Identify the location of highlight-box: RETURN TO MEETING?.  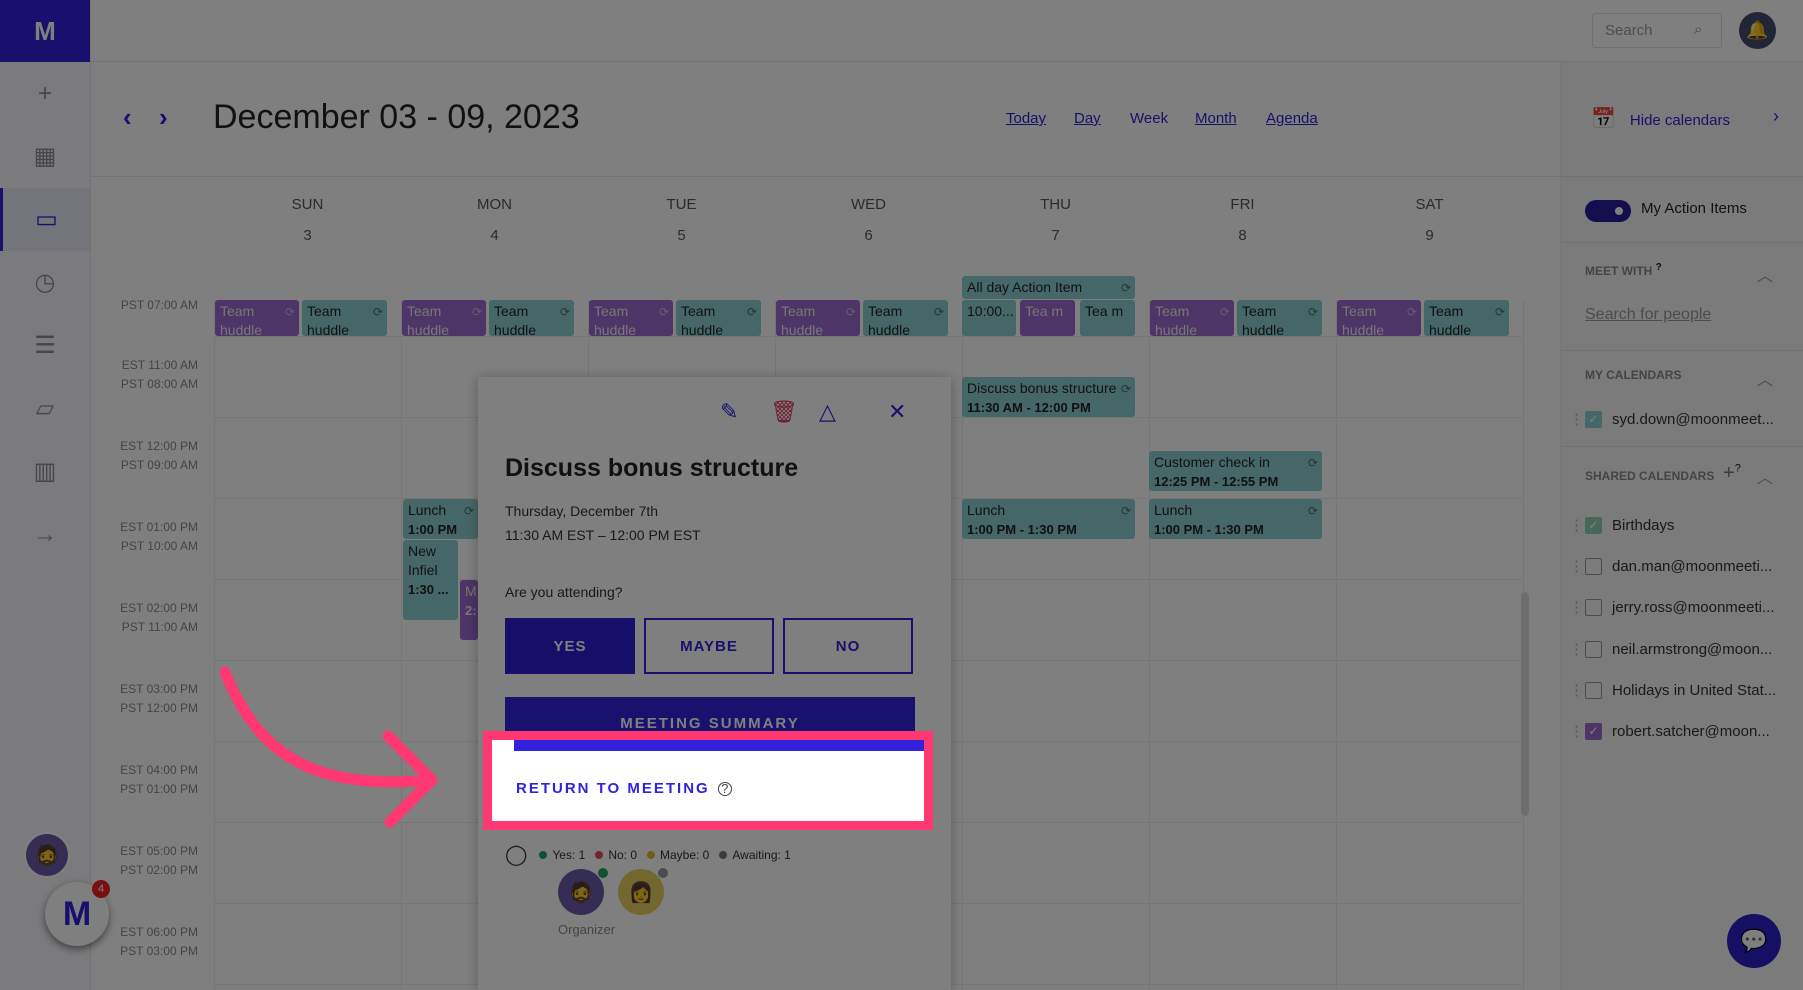
(708, 780).